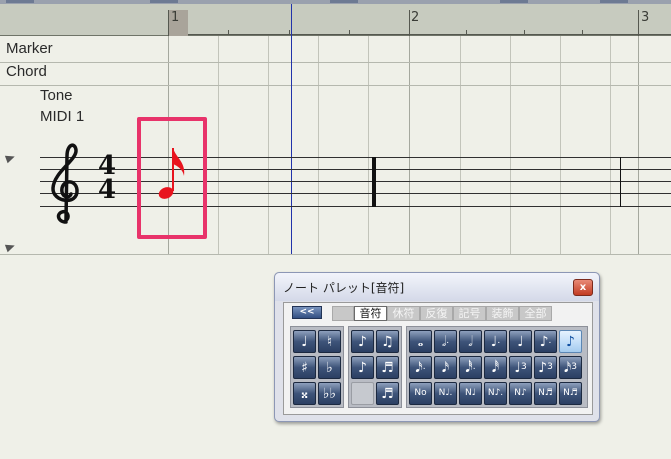 The image size is (671, 459). I want to click on n-eighth-icon: N ♬, so click(545, 393).